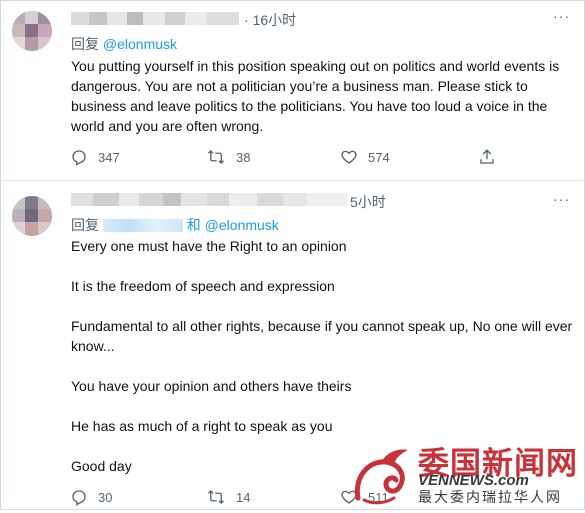  What do you see at coordinates (91, 497) in the screenshot?
I see `reply-button: 30` at bounding box center [91, 497].